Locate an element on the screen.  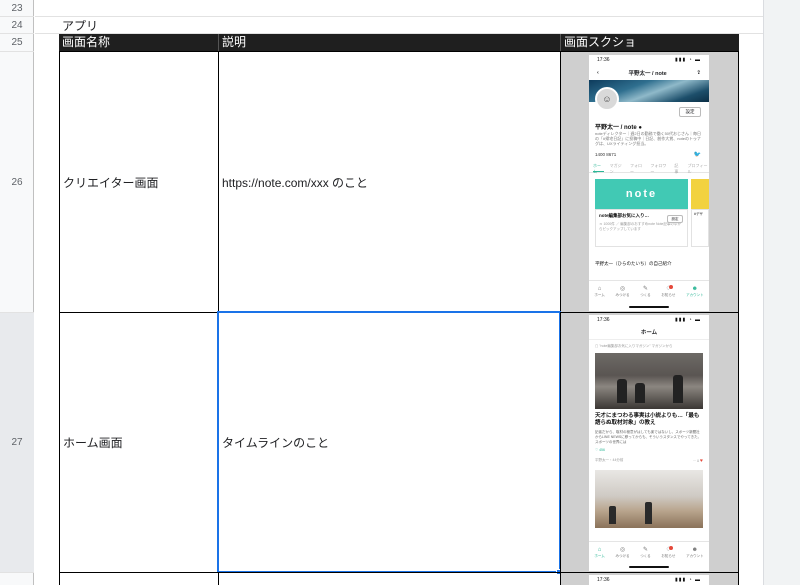
cell-screenshot: 17:36 ▮▮▮ ◔ ▬ is located at coordinates (649, 578).